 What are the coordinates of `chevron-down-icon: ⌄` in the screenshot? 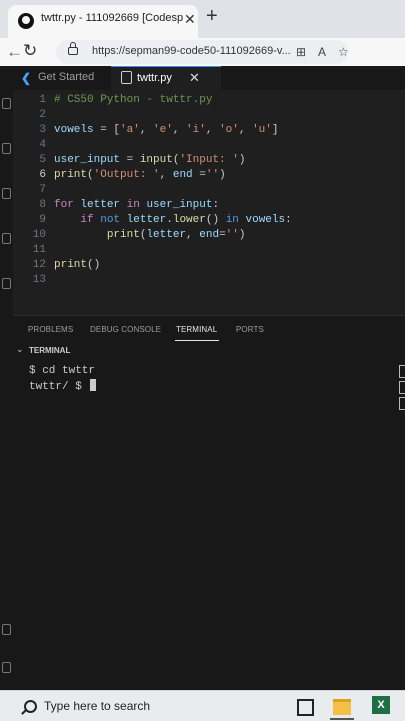 It's located at (20, 349).